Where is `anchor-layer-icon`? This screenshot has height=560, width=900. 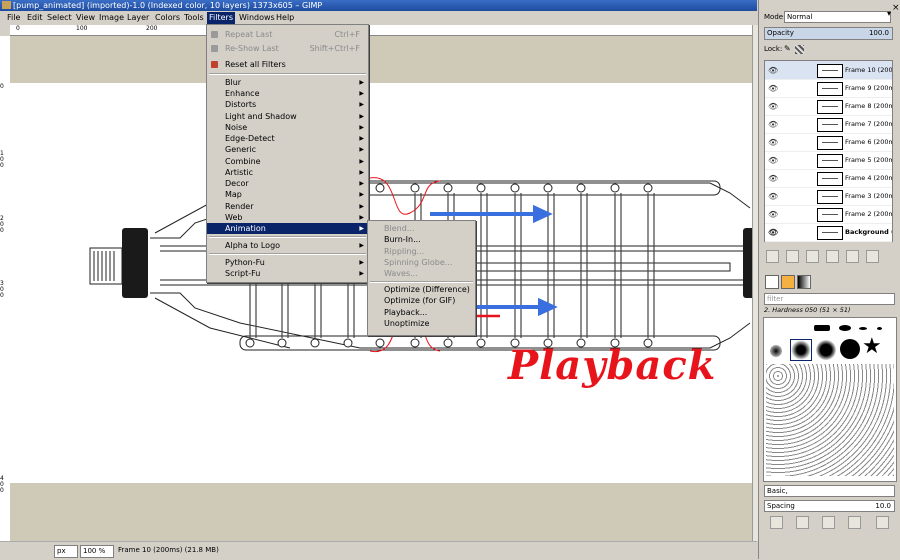
anchor-layer-icon is located at coordinates (852, 256).